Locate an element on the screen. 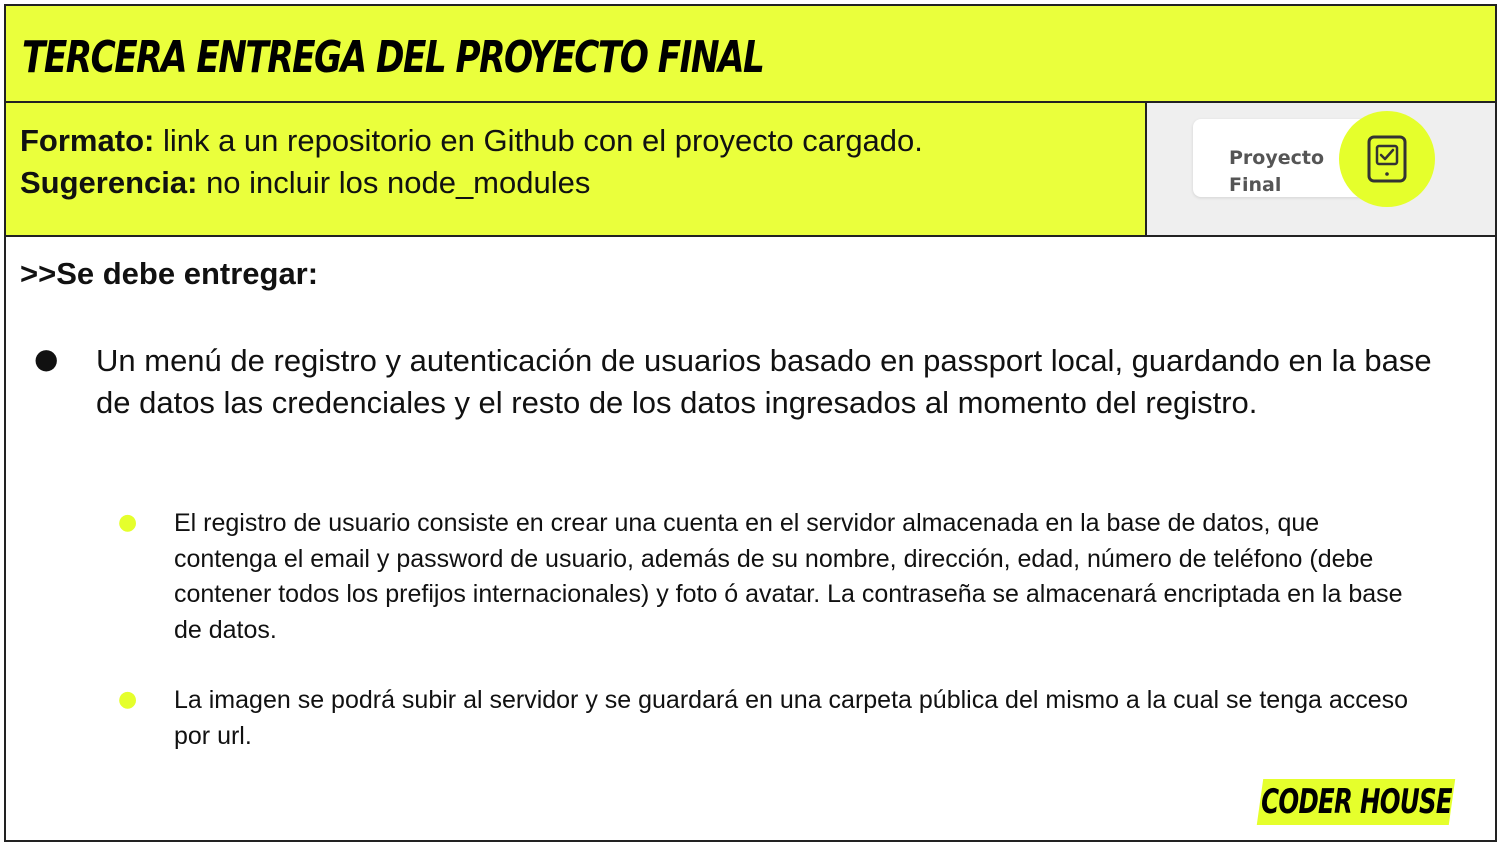 This screenshot has height=849, width=1504. suggestion-line: Sugerencia: no incluir los node_modules is located at coordinates (305, 183).